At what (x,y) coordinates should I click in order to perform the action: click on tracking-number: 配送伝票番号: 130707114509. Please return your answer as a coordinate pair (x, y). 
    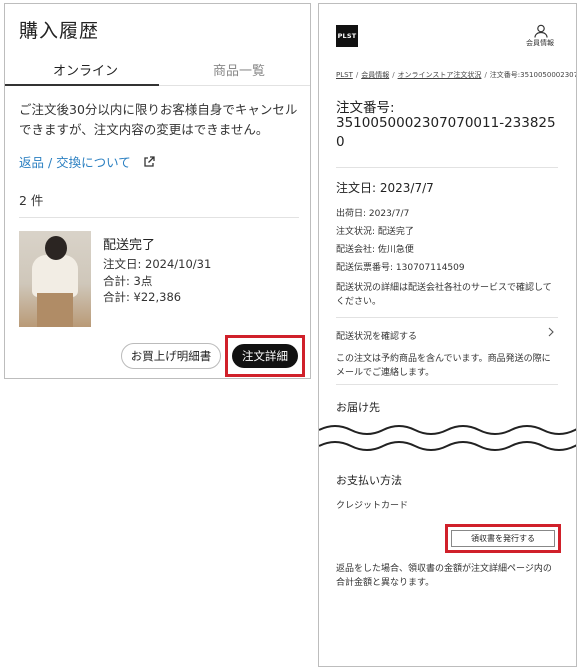
    Looking at the image, I should click on (400, 268).